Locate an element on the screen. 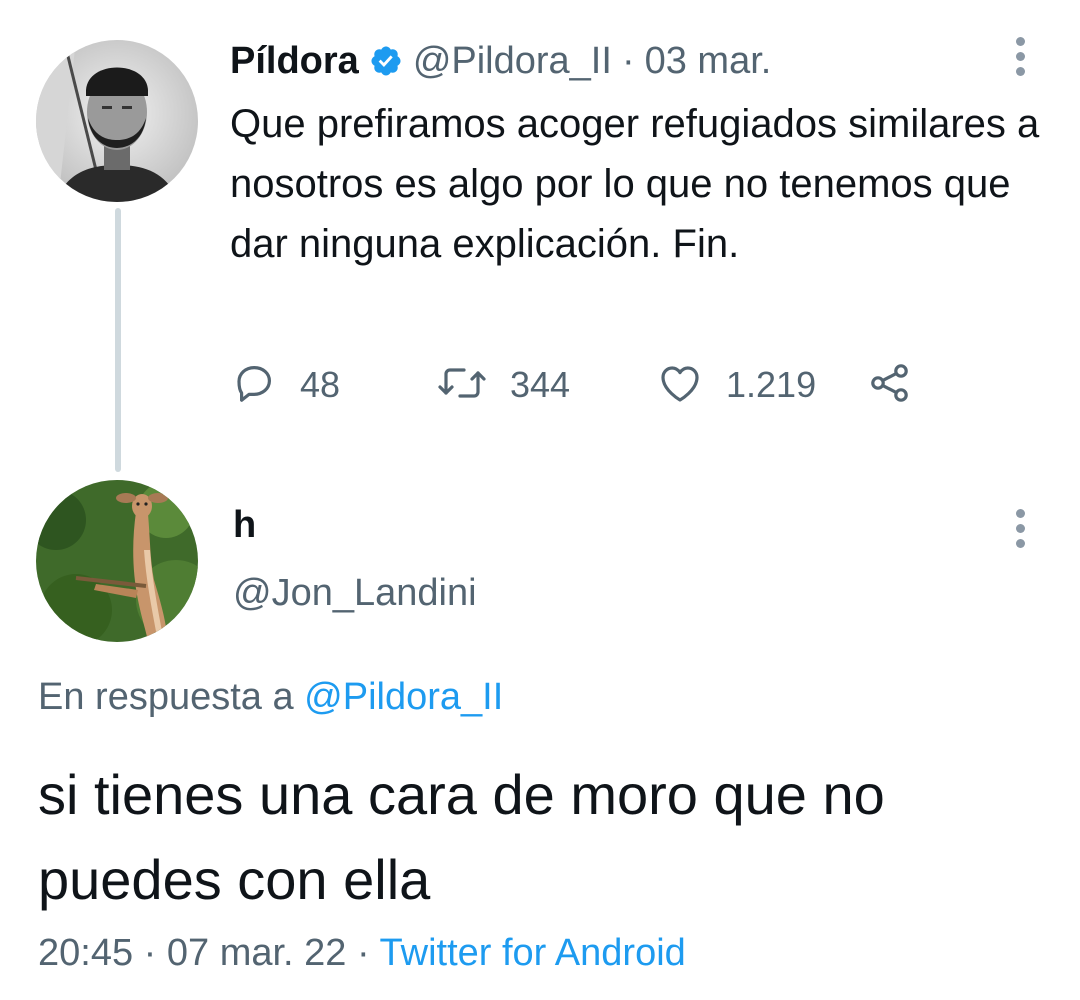 Image resolution: width=1080 pixels, height=1000 pixels. reply-date: 07 mar. 22 is located at coordinates (257, 953).